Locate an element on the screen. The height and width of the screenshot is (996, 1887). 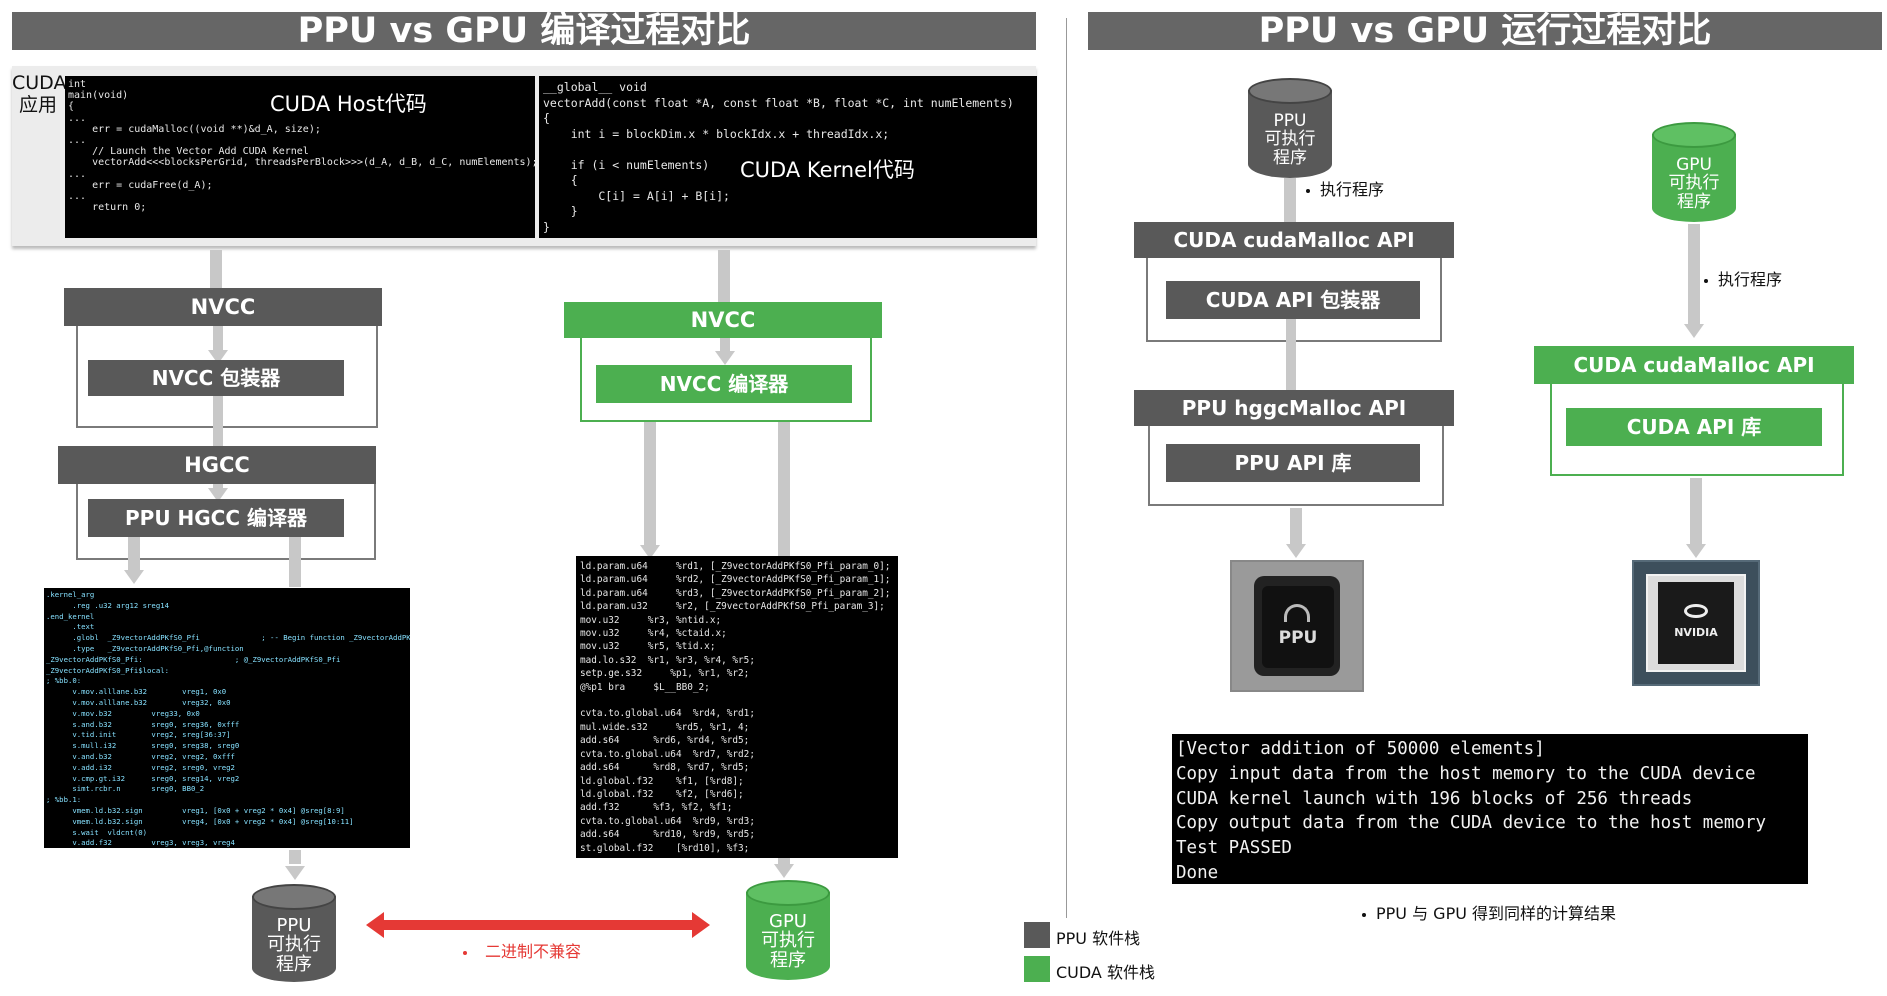
exec-note-gpu: 执行程序 is located at coordinates (1743, 278).